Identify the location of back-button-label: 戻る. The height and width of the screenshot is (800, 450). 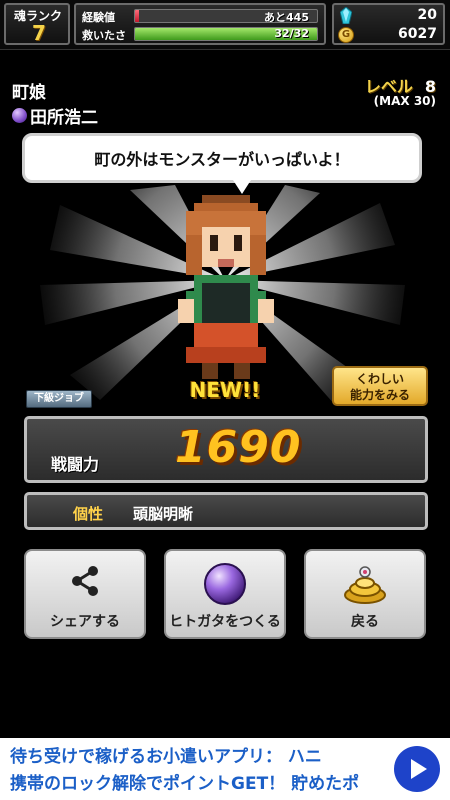
(365, 622).